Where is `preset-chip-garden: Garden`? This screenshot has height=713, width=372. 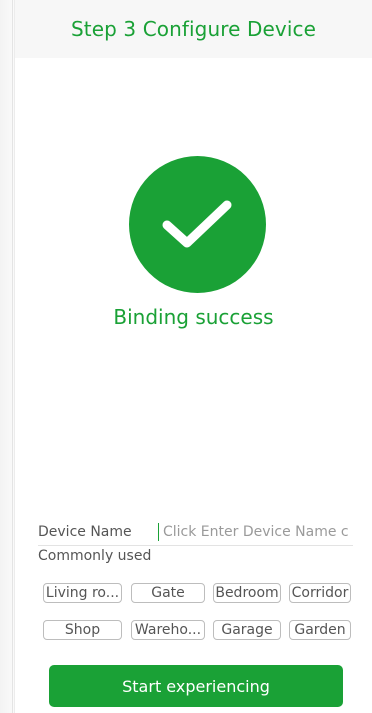 preset-chip-garden: Garden is located at coordinates (320, 630).